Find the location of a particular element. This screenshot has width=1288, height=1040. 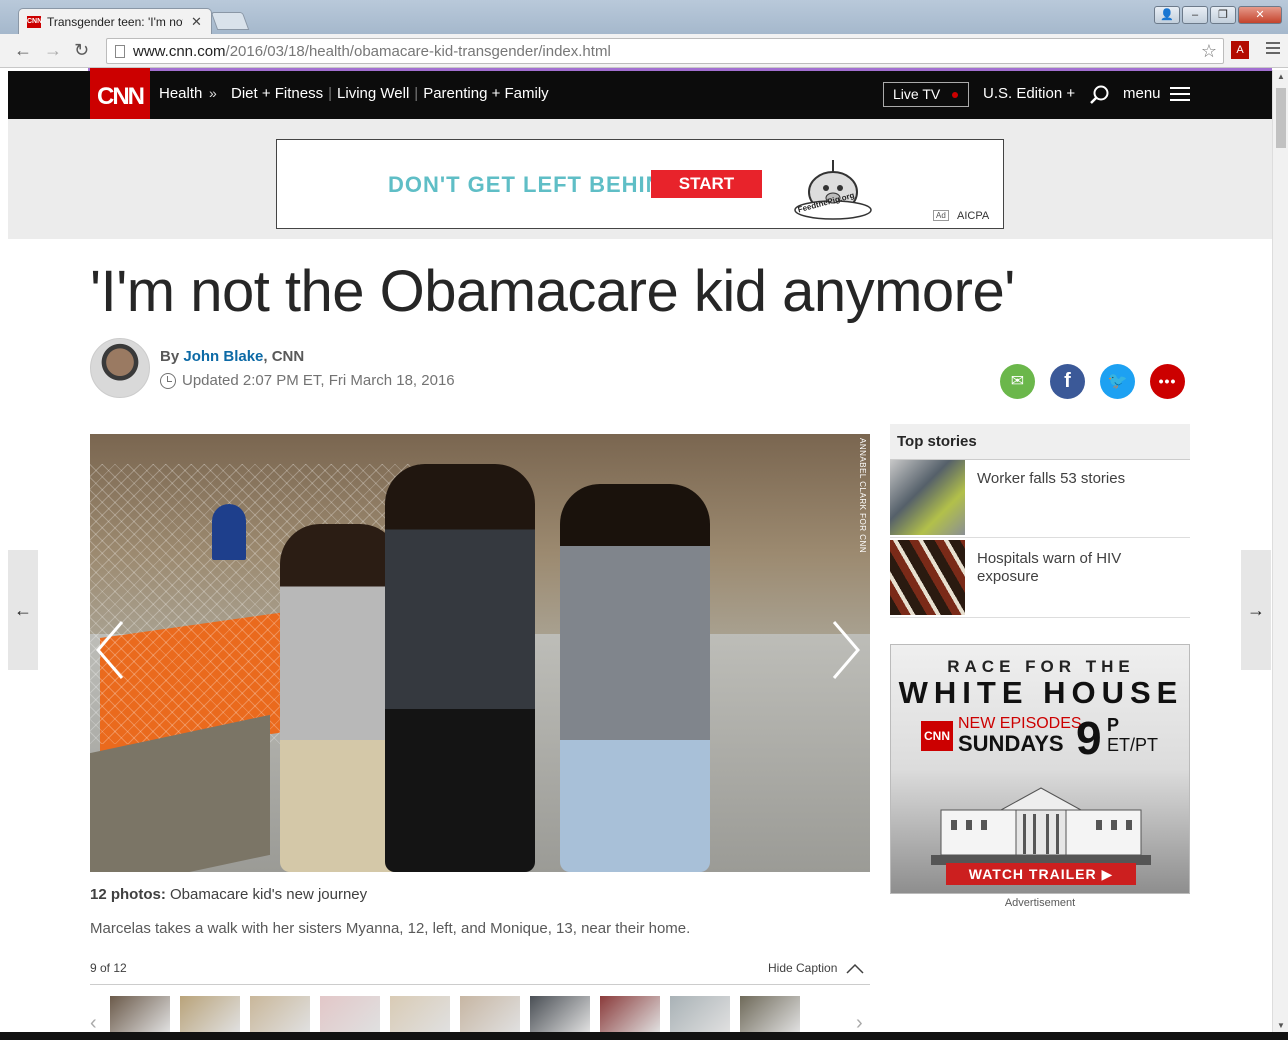

browser-menu-icon is located at coordinates (1273, 49).